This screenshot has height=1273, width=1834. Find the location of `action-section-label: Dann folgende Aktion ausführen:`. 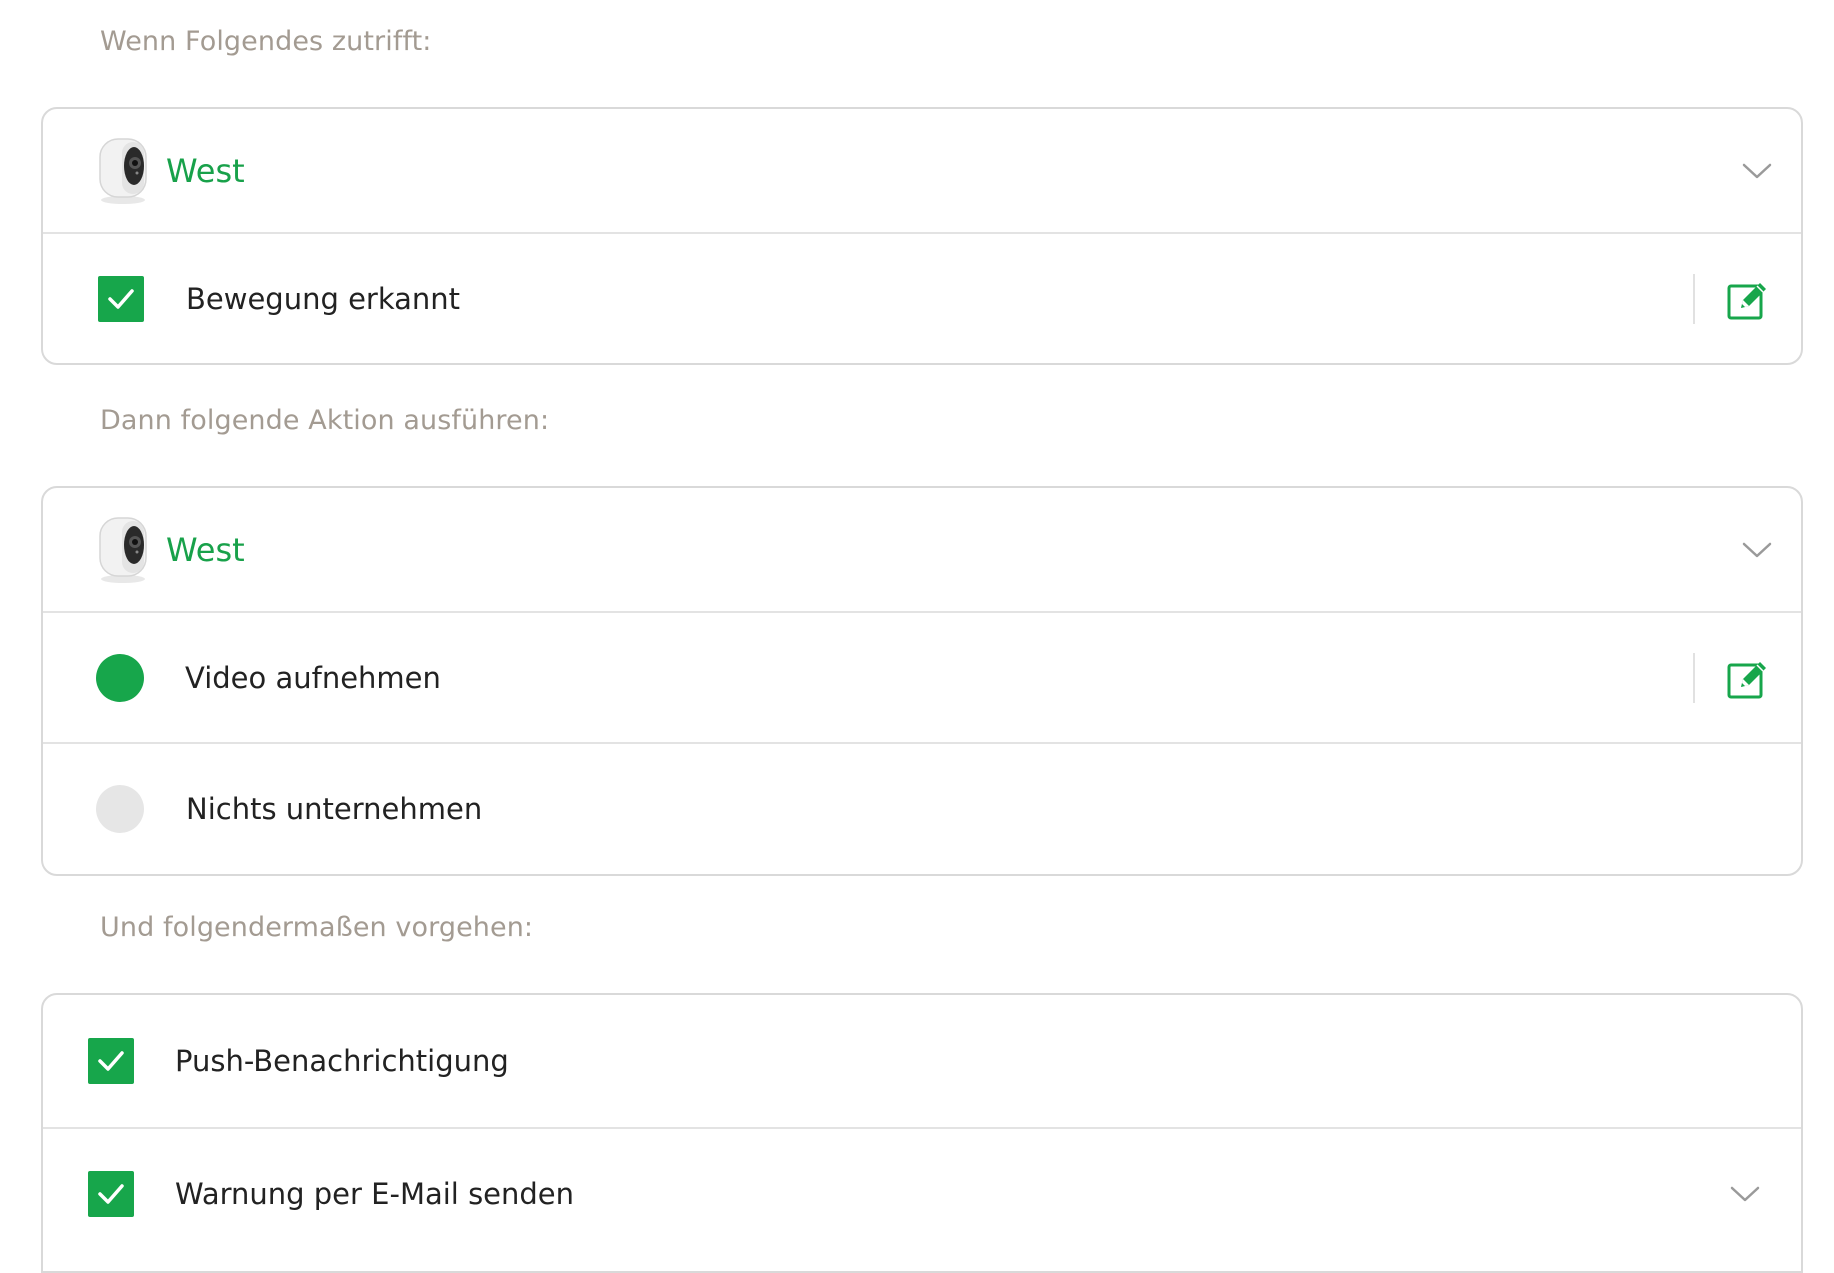

action-section-label: Dann folgende Aktion ausführen: is located at coordinates (325, 420).